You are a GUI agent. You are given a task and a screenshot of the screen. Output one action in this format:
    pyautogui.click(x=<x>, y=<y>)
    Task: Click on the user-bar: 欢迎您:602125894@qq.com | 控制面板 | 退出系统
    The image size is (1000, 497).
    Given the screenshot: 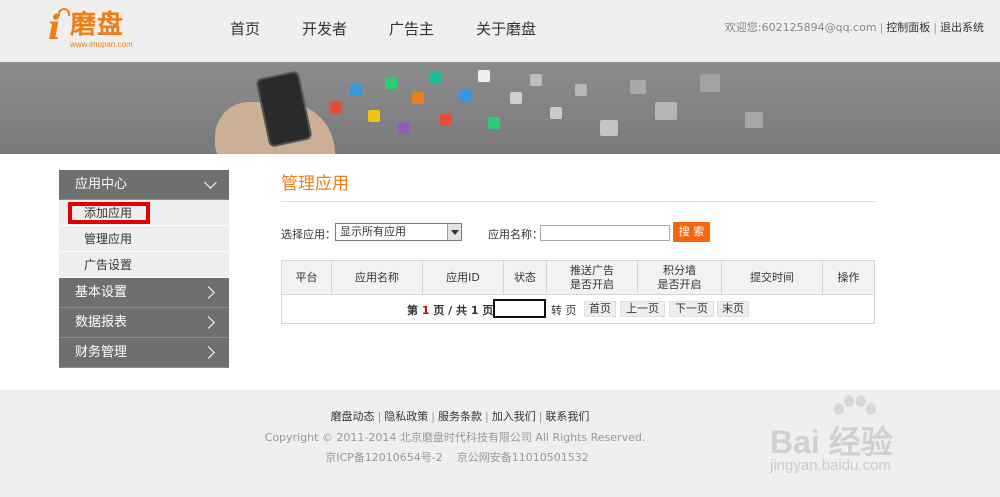 What is the action you would take?
    pyautogui.click(x=854, y=28)
    